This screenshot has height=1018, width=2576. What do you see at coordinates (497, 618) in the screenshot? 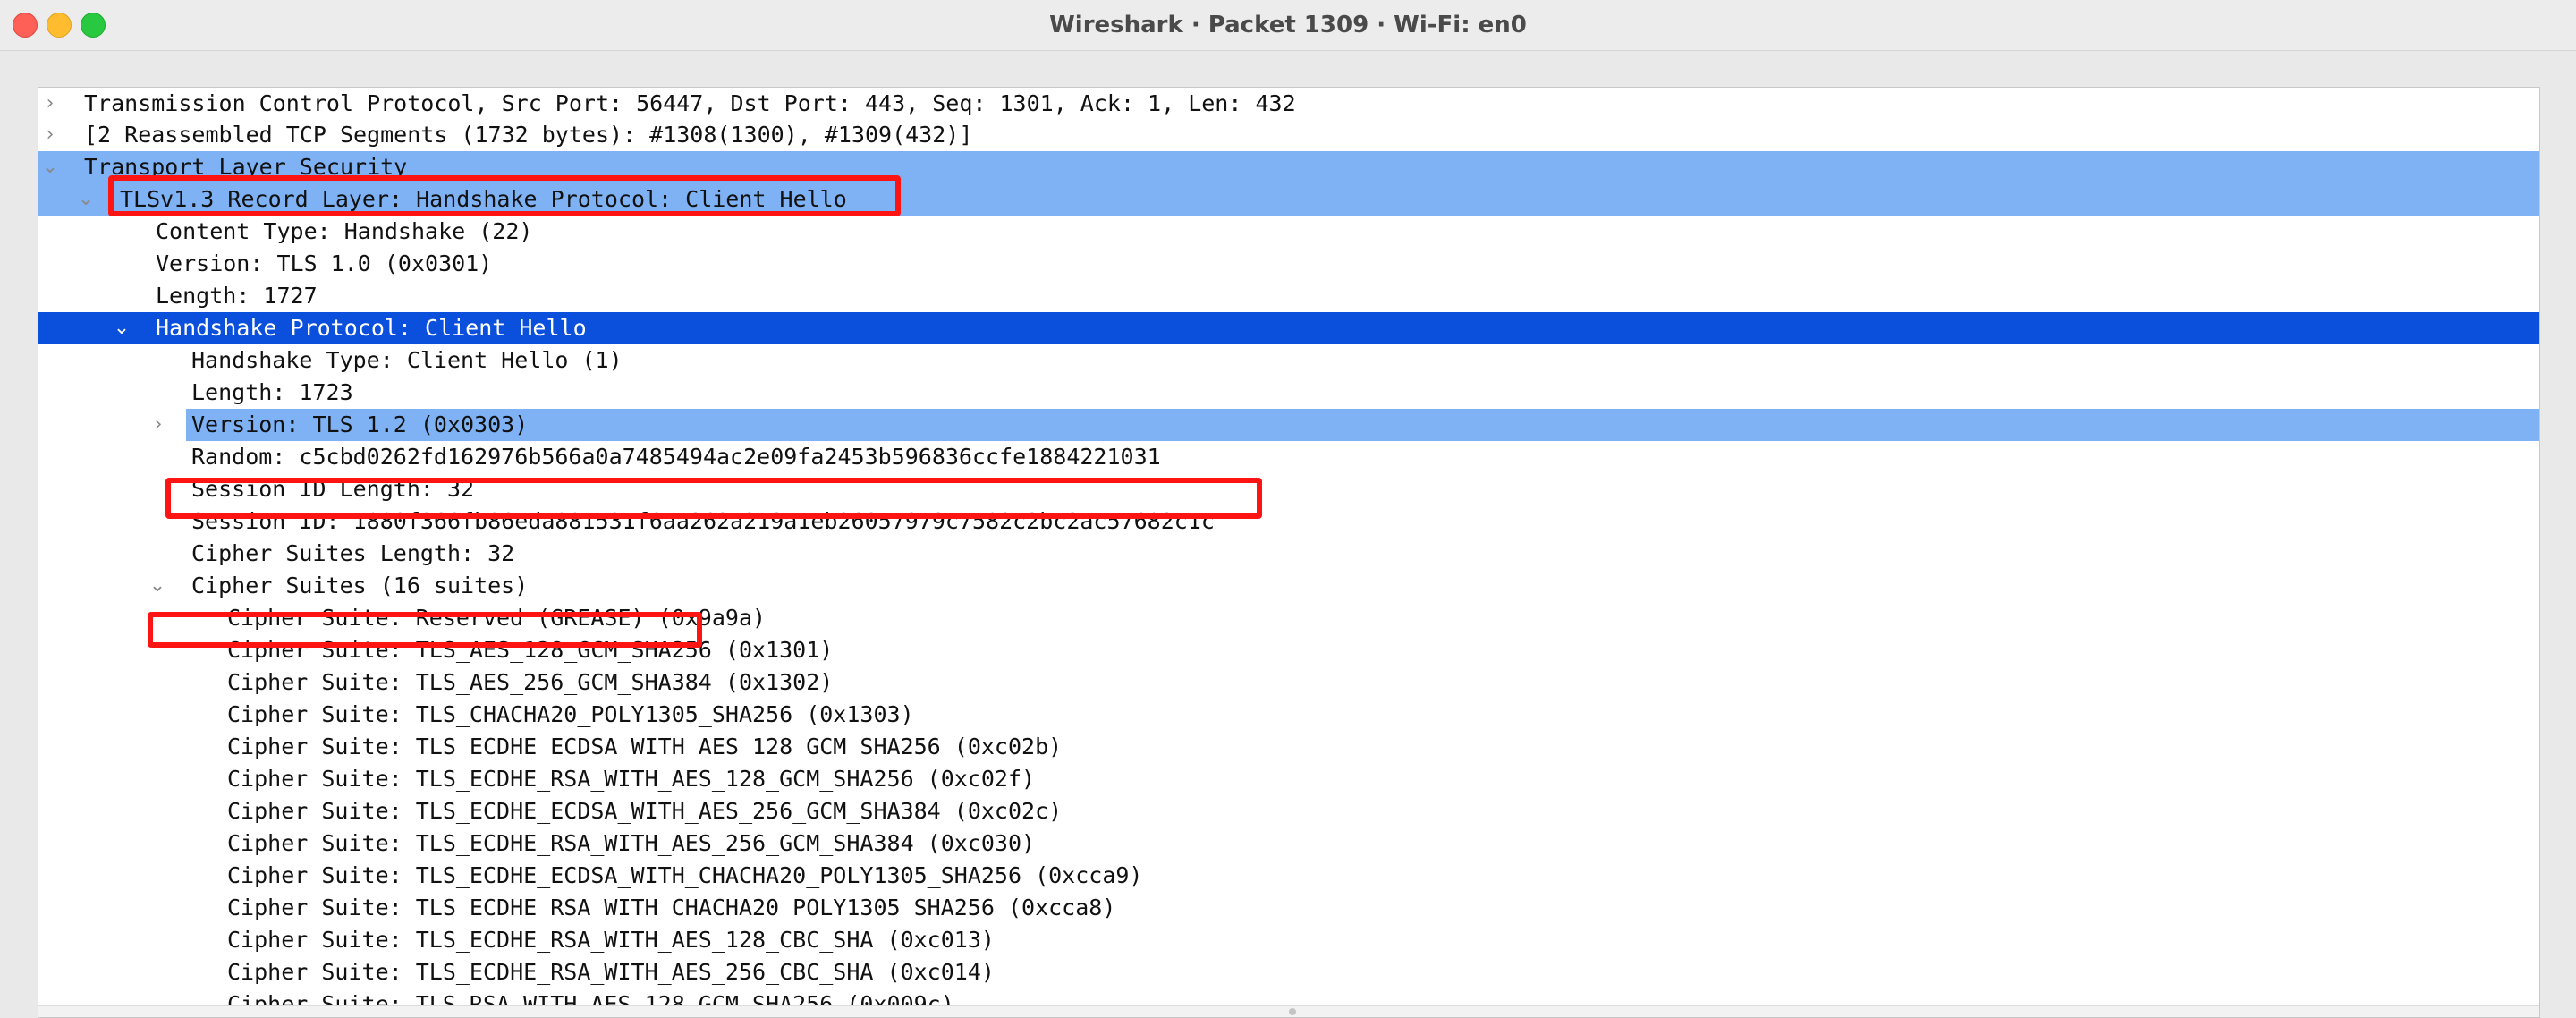
I see `tree-row-text: Cipher Suite: Reserved (GREASE) (0x9a9a)` at bounding box center [497, 618].